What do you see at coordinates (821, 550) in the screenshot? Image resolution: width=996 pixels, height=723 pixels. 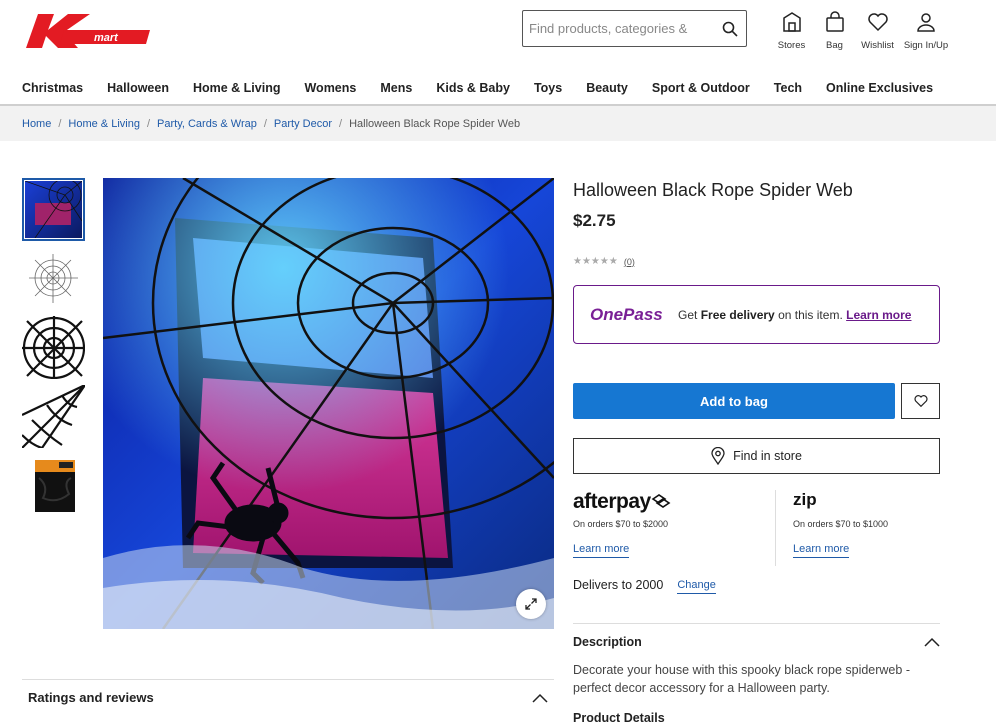 I see `zip-learn-more: Learn more` at bounding box center [821, 550].